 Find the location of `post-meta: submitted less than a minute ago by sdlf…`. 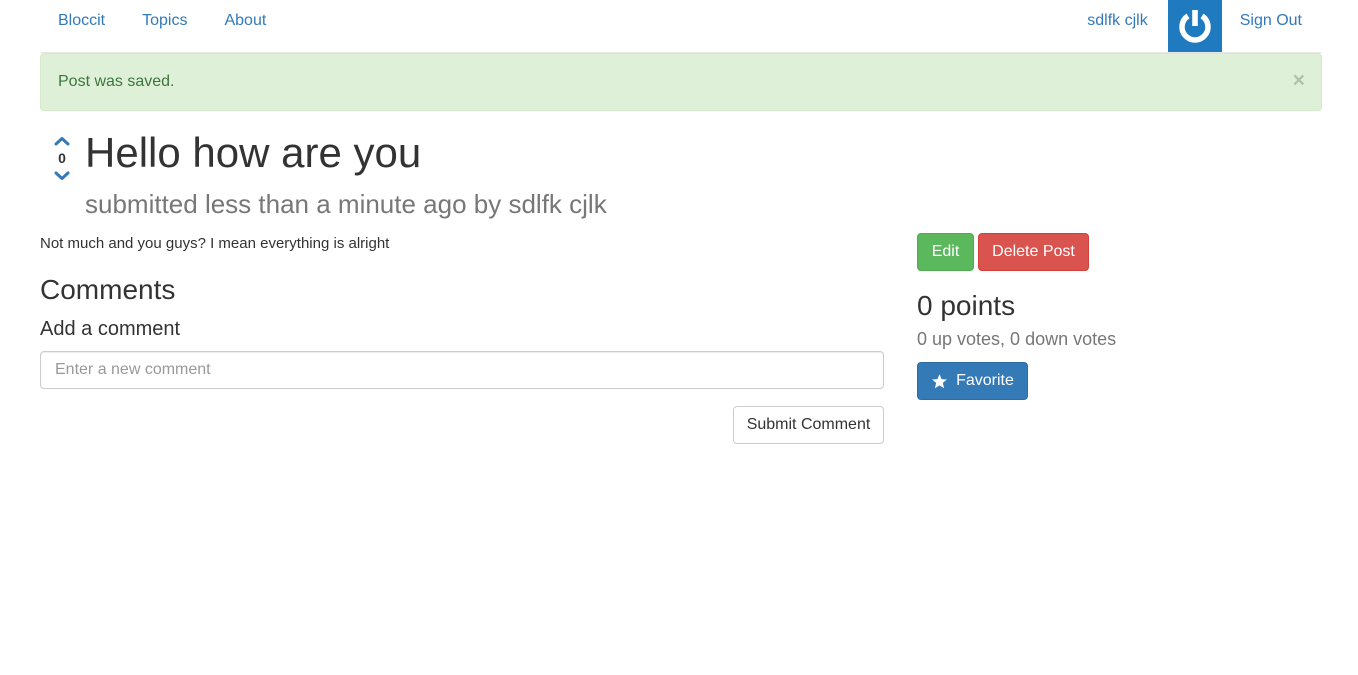

post-meta: submitted less than a minute ago by sdlf… is located at coordinates (346, 204).